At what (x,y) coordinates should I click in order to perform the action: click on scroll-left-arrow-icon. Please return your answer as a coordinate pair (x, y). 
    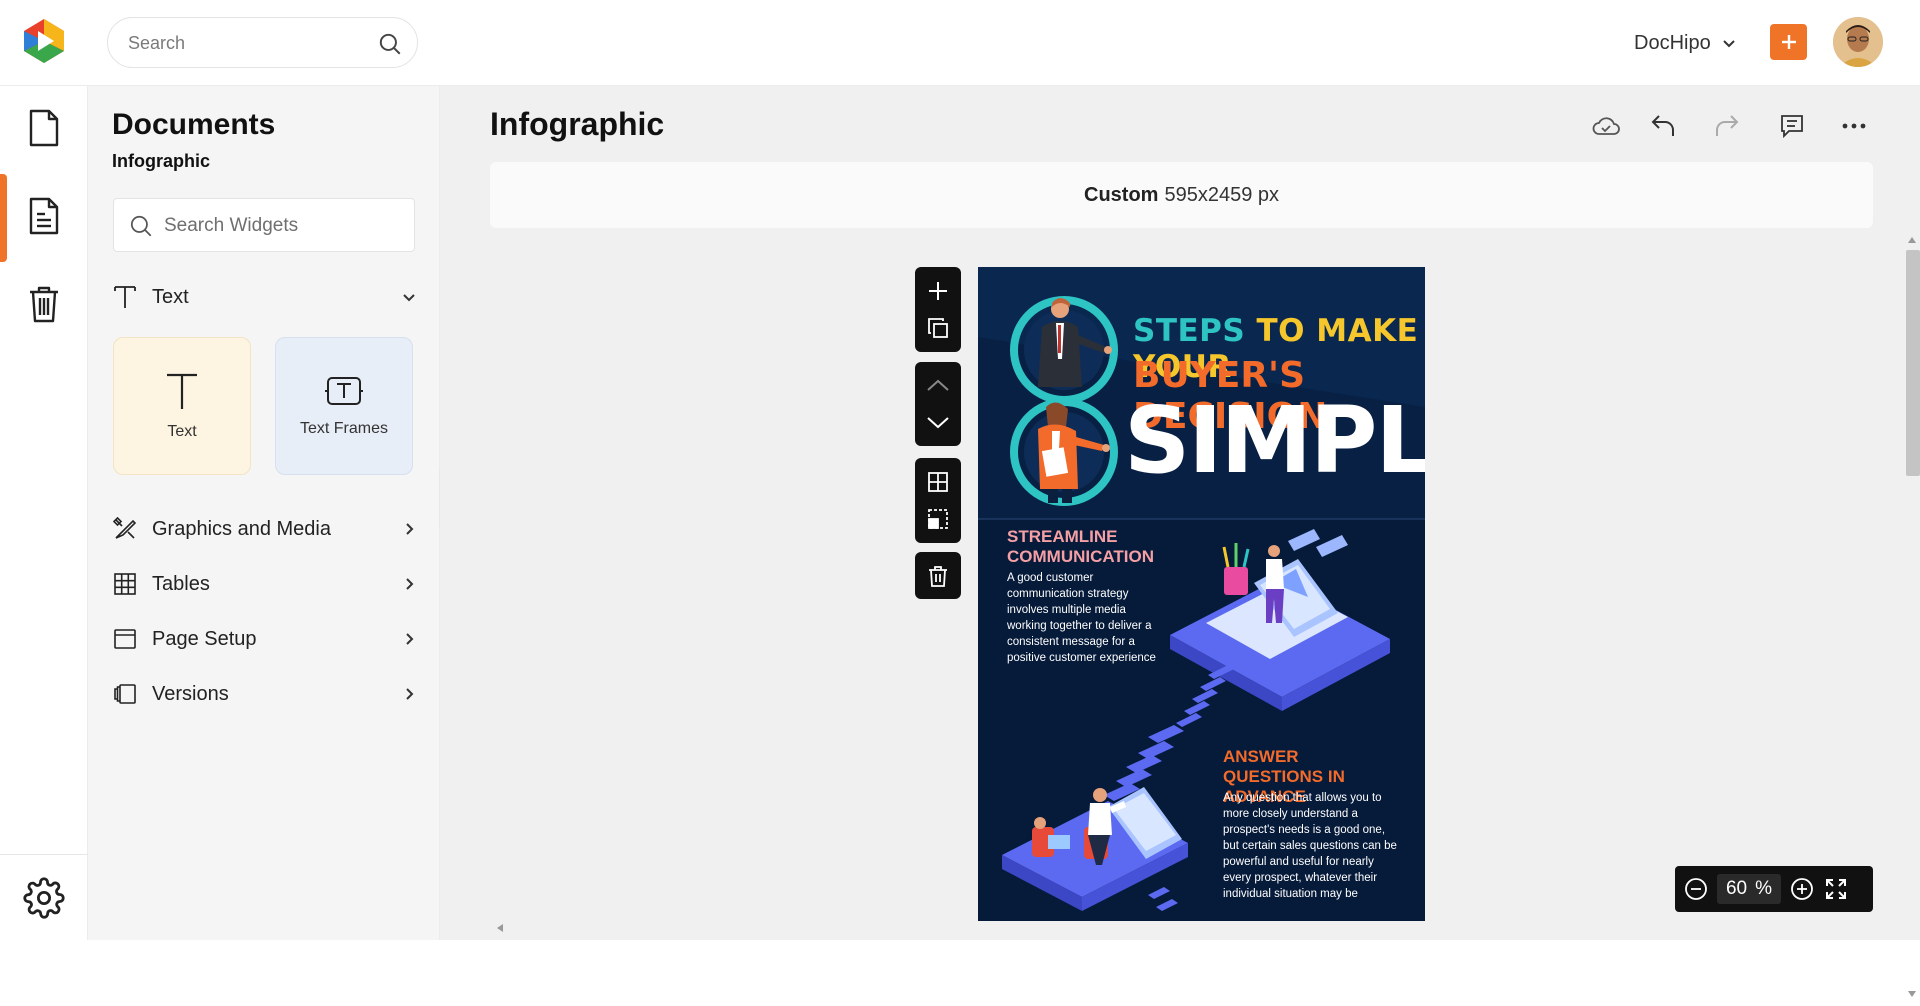
    Looking at the image, I should click on (500, 928).